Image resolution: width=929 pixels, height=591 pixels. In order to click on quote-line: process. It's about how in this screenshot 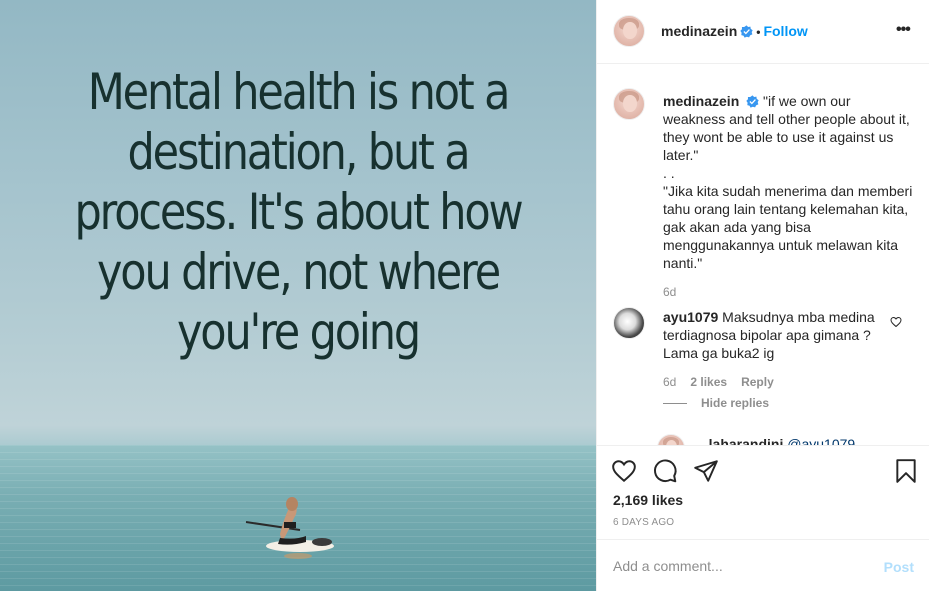, I will do `click(298, 212)`.